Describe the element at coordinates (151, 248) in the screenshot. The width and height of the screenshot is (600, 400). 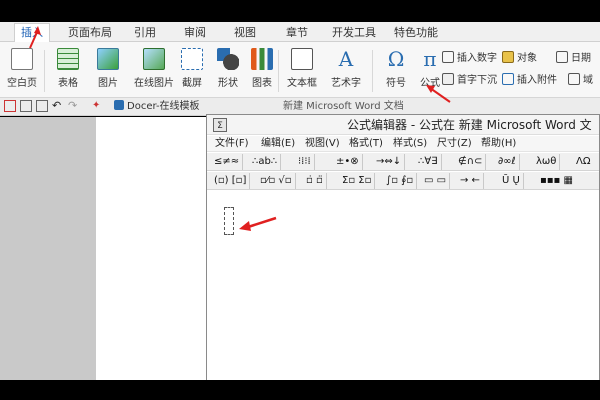
I see `document-page` at that location.